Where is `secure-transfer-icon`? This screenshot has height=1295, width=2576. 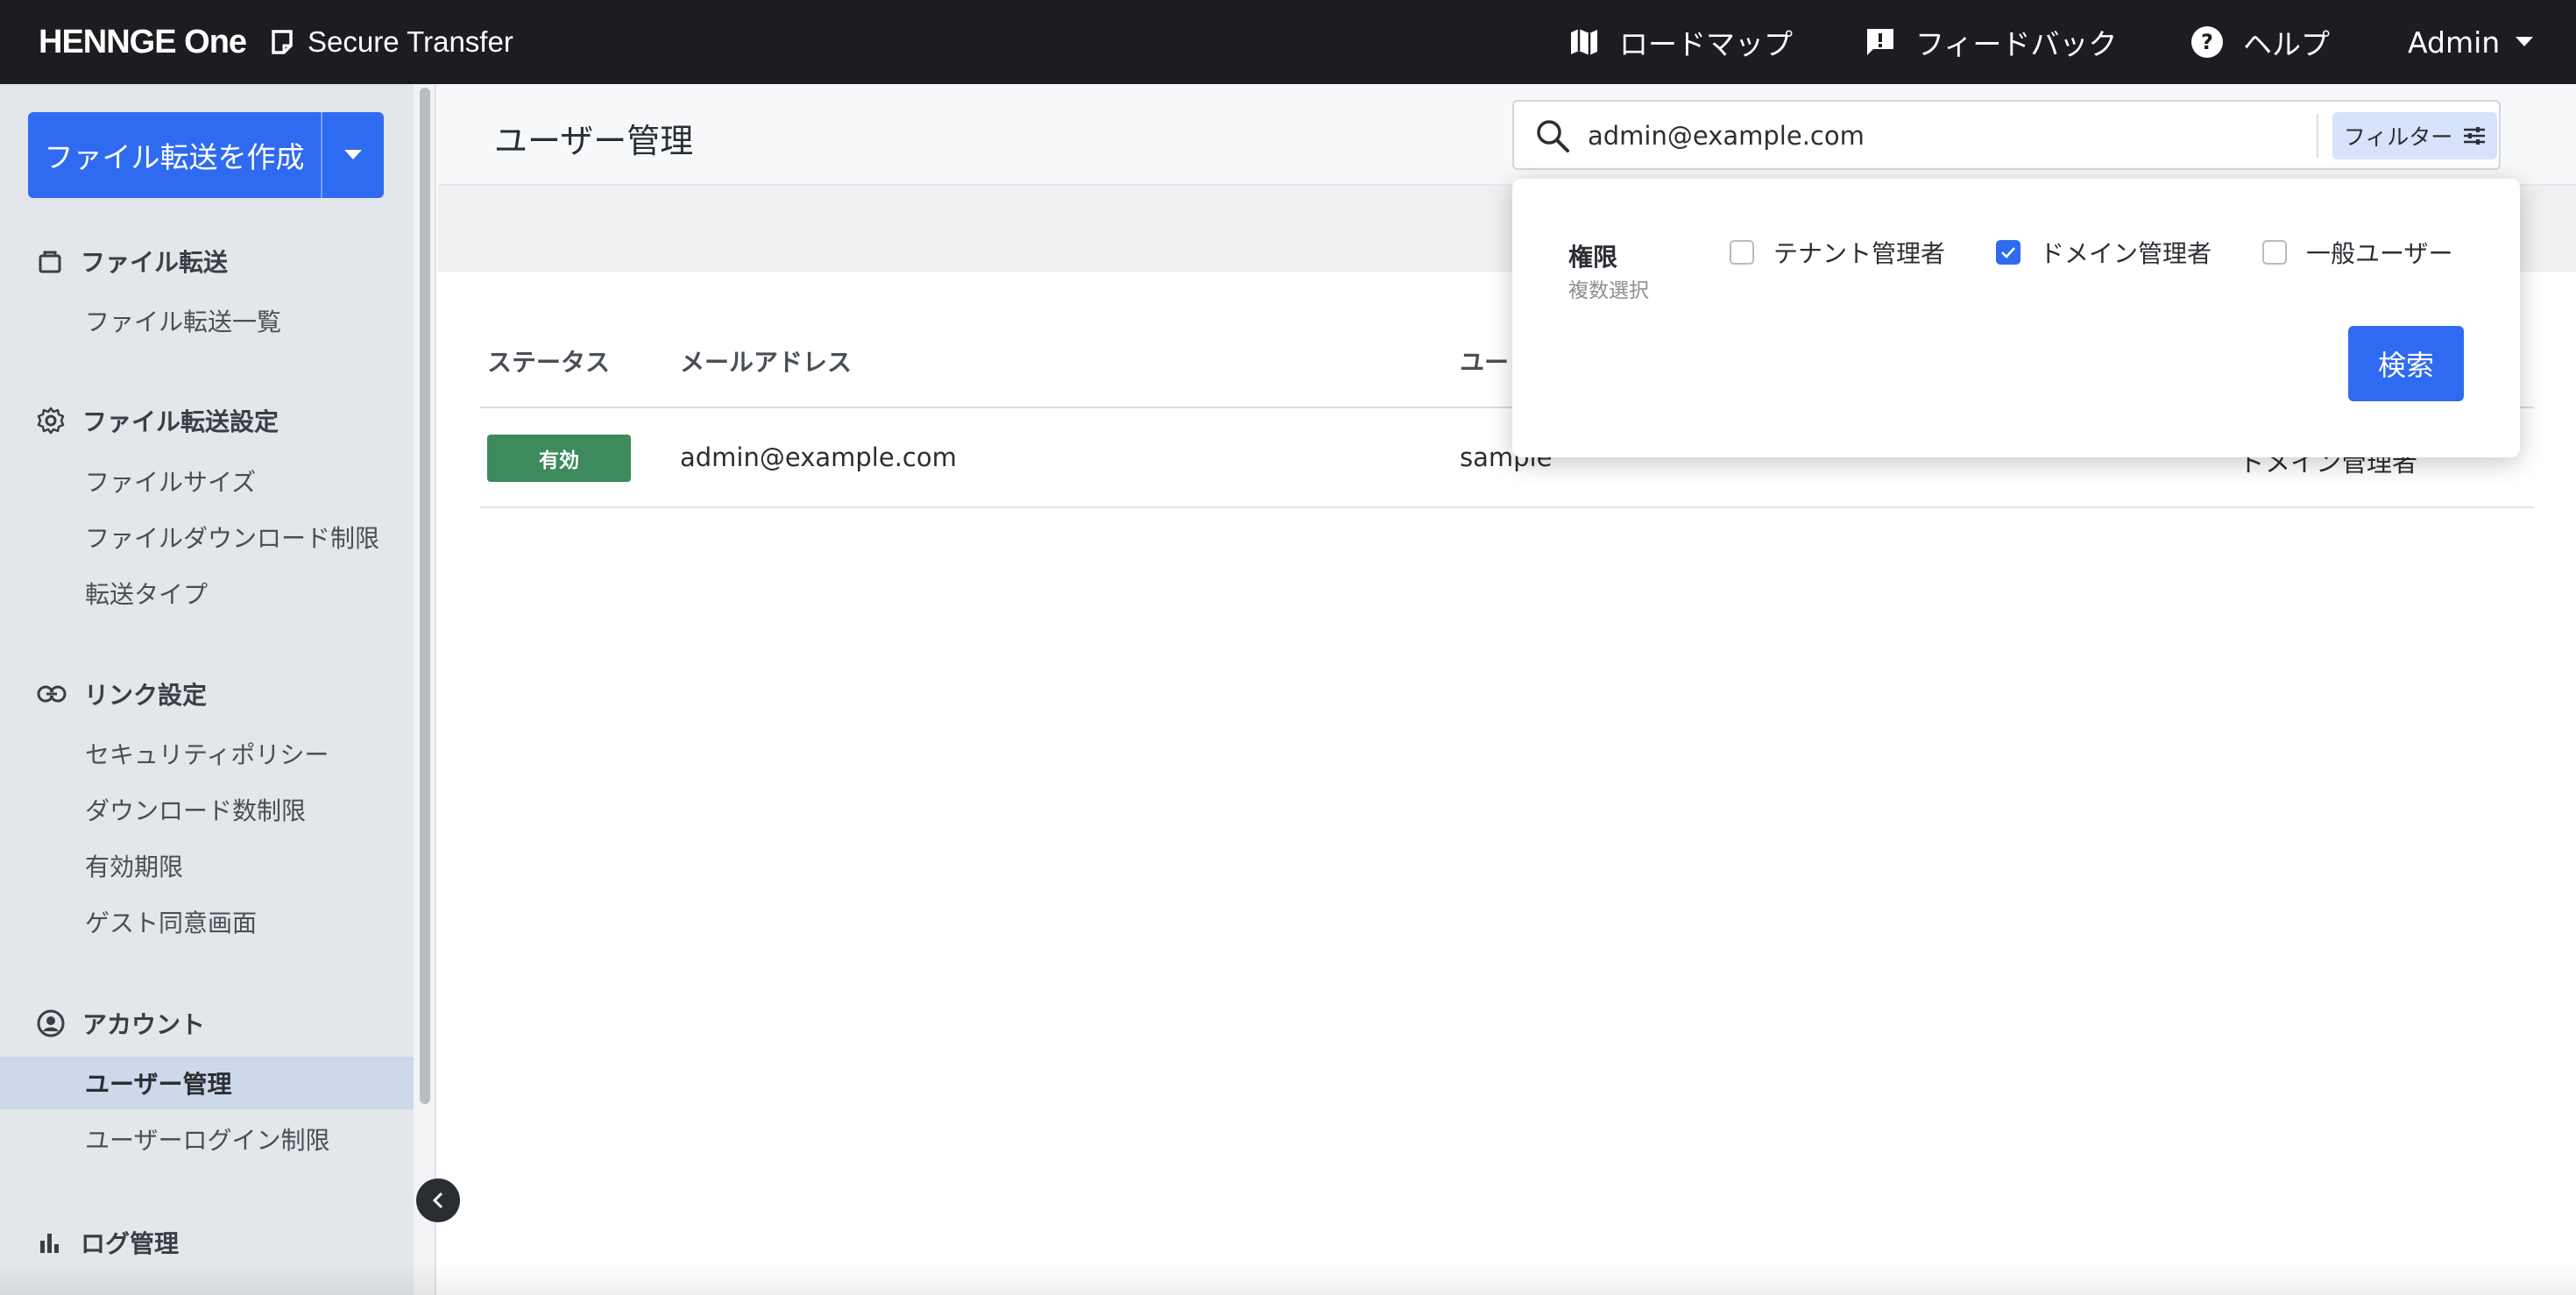
secure-transfer-icon is located at coordinates (282, 42).